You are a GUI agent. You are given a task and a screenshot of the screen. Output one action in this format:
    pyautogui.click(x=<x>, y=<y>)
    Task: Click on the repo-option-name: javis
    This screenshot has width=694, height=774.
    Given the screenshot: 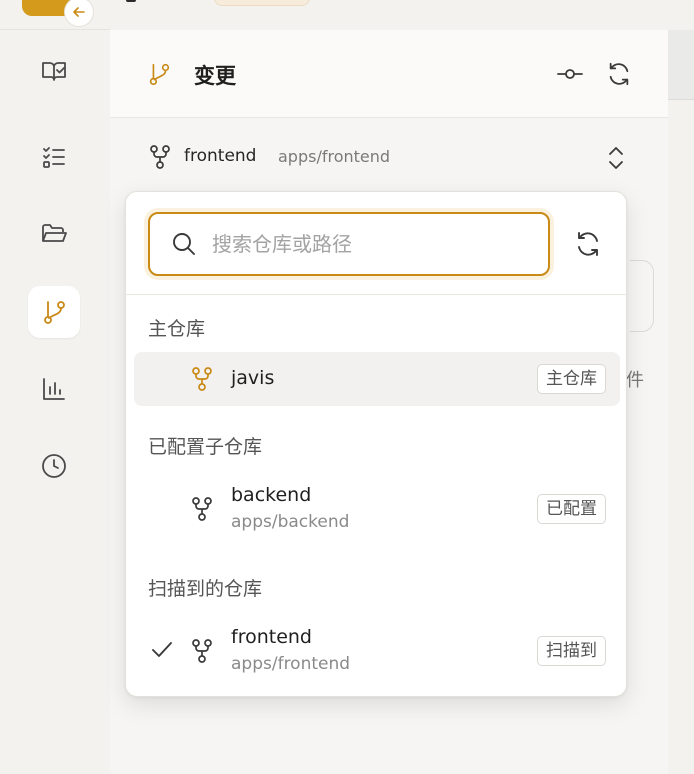 What is the action you would take?
    pyautogui.click(x=253, y=378)
    